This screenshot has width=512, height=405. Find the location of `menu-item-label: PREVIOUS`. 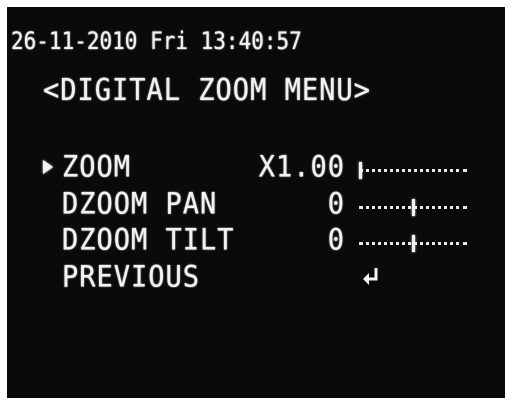

menu-item-label: PREVIOUS is located at coordinates (131, 277).